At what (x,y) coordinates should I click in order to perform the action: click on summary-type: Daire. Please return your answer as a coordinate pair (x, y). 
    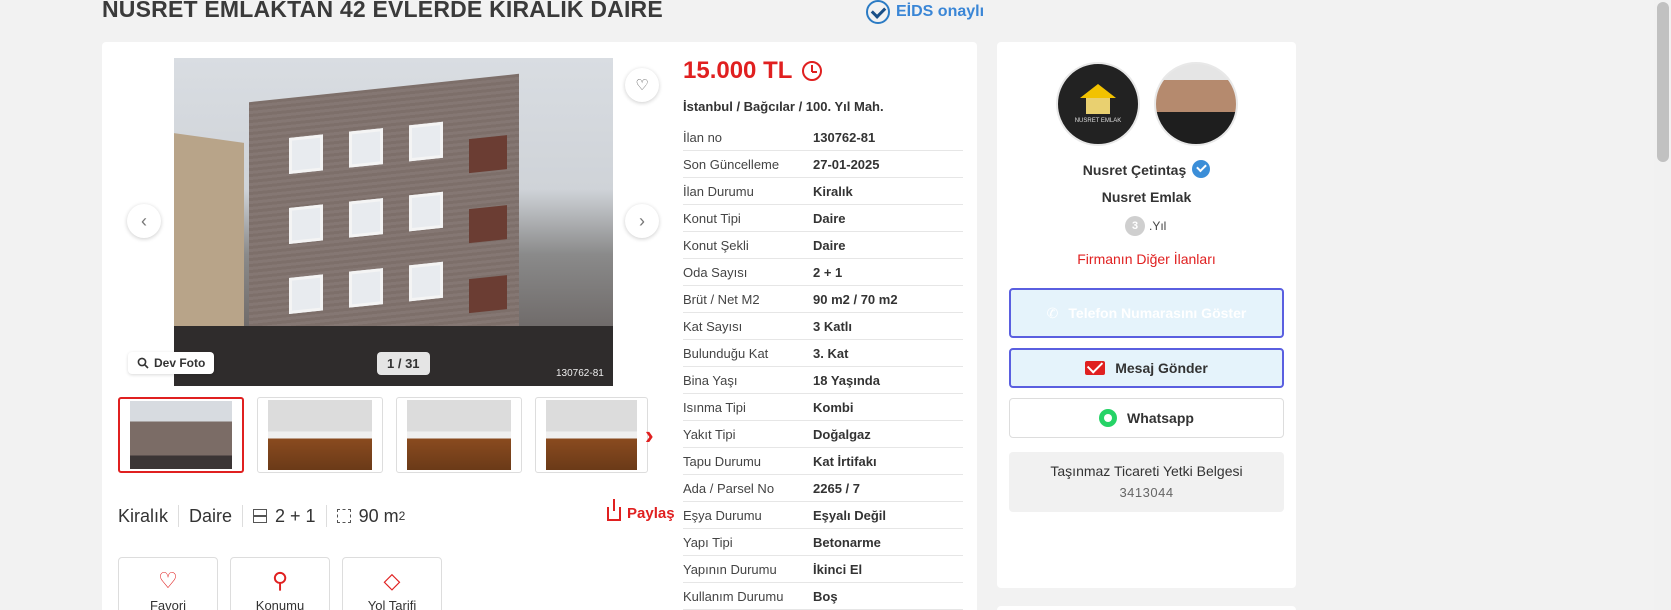
    Looking at the image, I should click on (211, 515).